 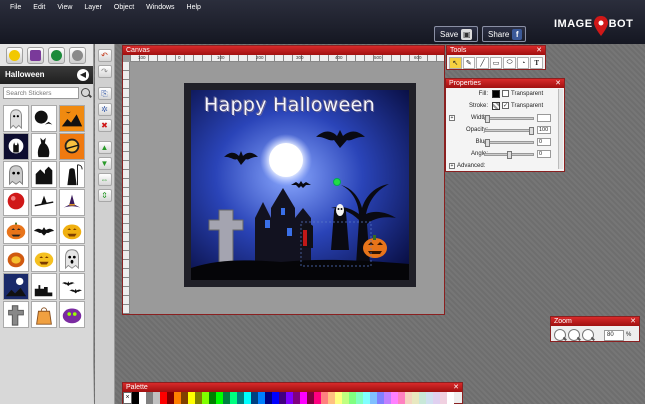 What do you see at coordinates (44, 314) in the screenshot?
I see `sticker-candy-bag` at bounding box center [44, 314].